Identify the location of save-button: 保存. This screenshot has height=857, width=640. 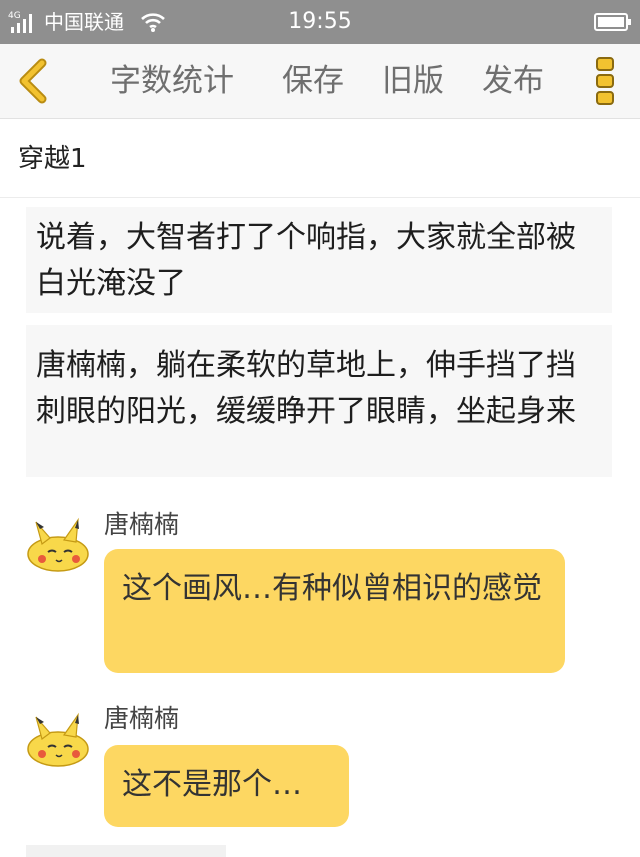
(313, 81).